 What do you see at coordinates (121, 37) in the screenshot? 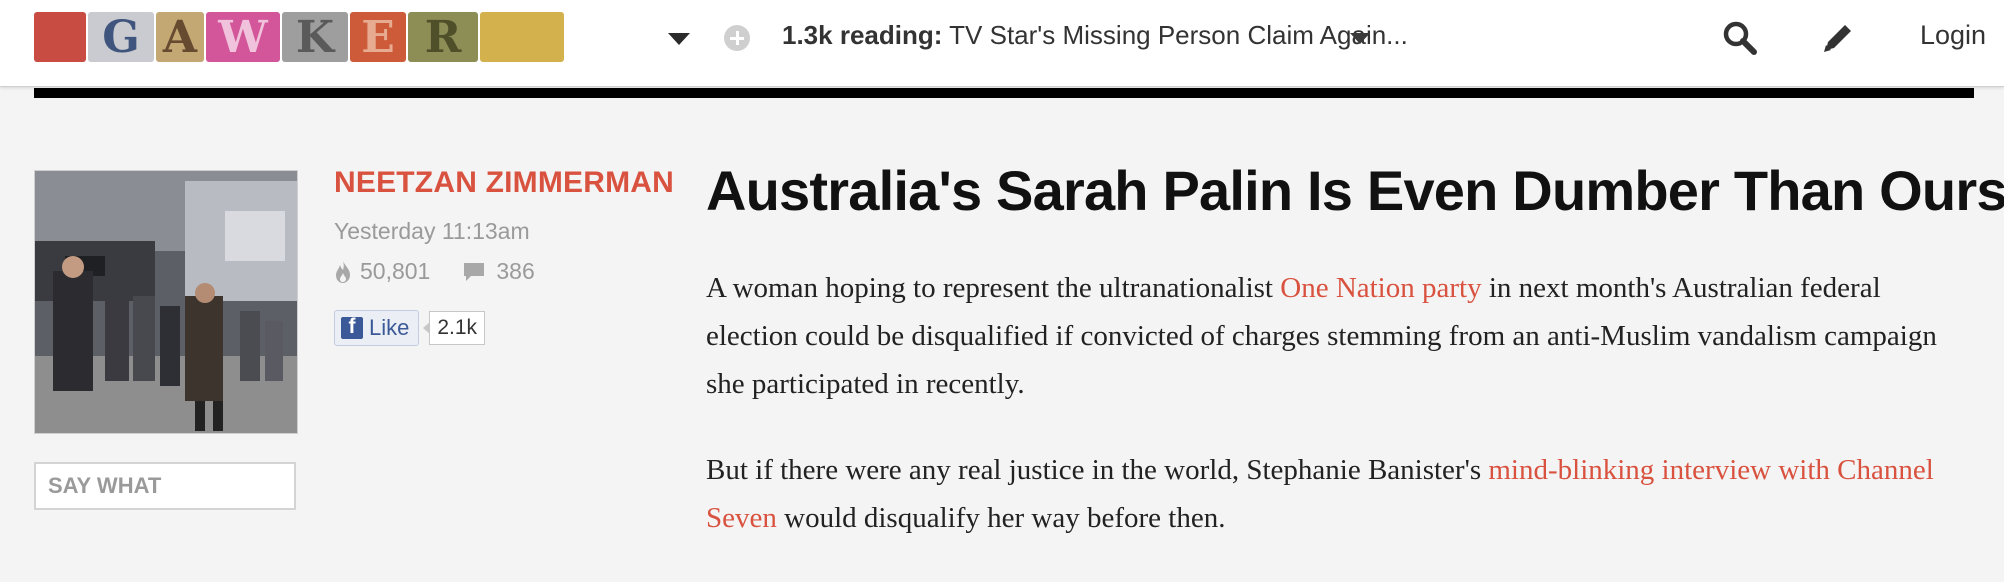
I see `logo-tile: G` at bounding box center [121, 37].